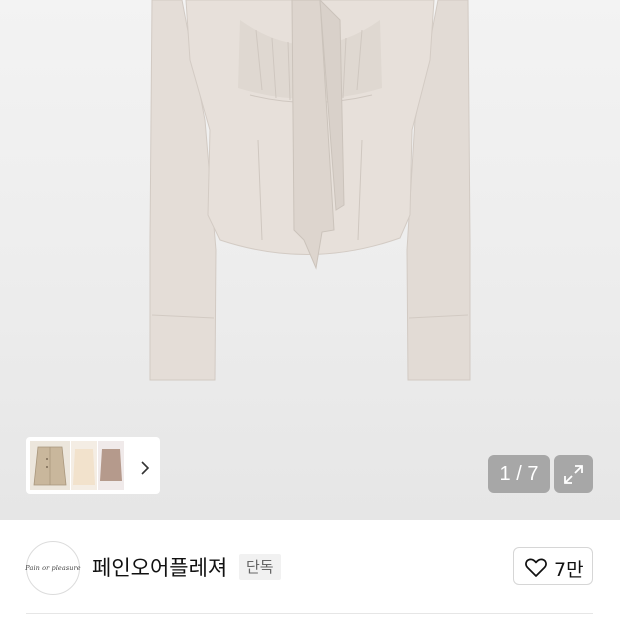  What do you see at coordinates (260, 567) in the screenshot?
I see `exclusive-badge: 단독` at bounding box center [260, 567].